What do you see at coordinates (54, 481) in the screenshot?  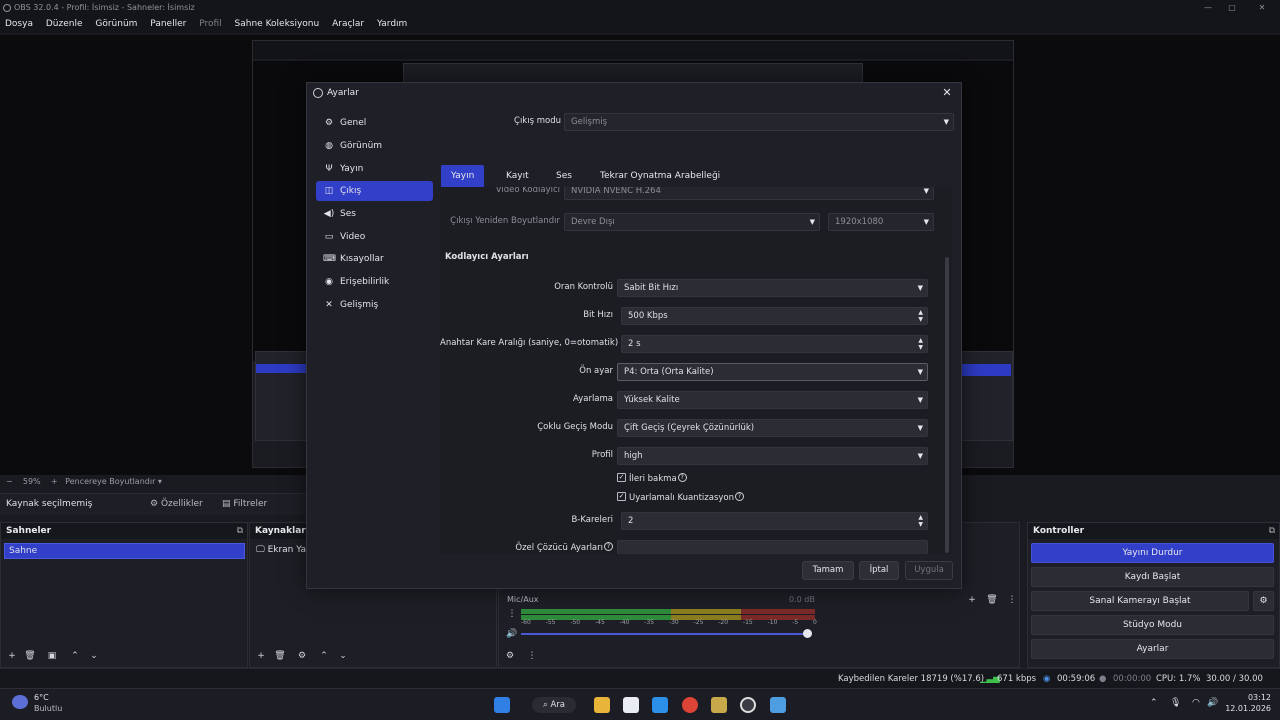 I see `zoom-in-button: +` at bounding box center [54, 481].